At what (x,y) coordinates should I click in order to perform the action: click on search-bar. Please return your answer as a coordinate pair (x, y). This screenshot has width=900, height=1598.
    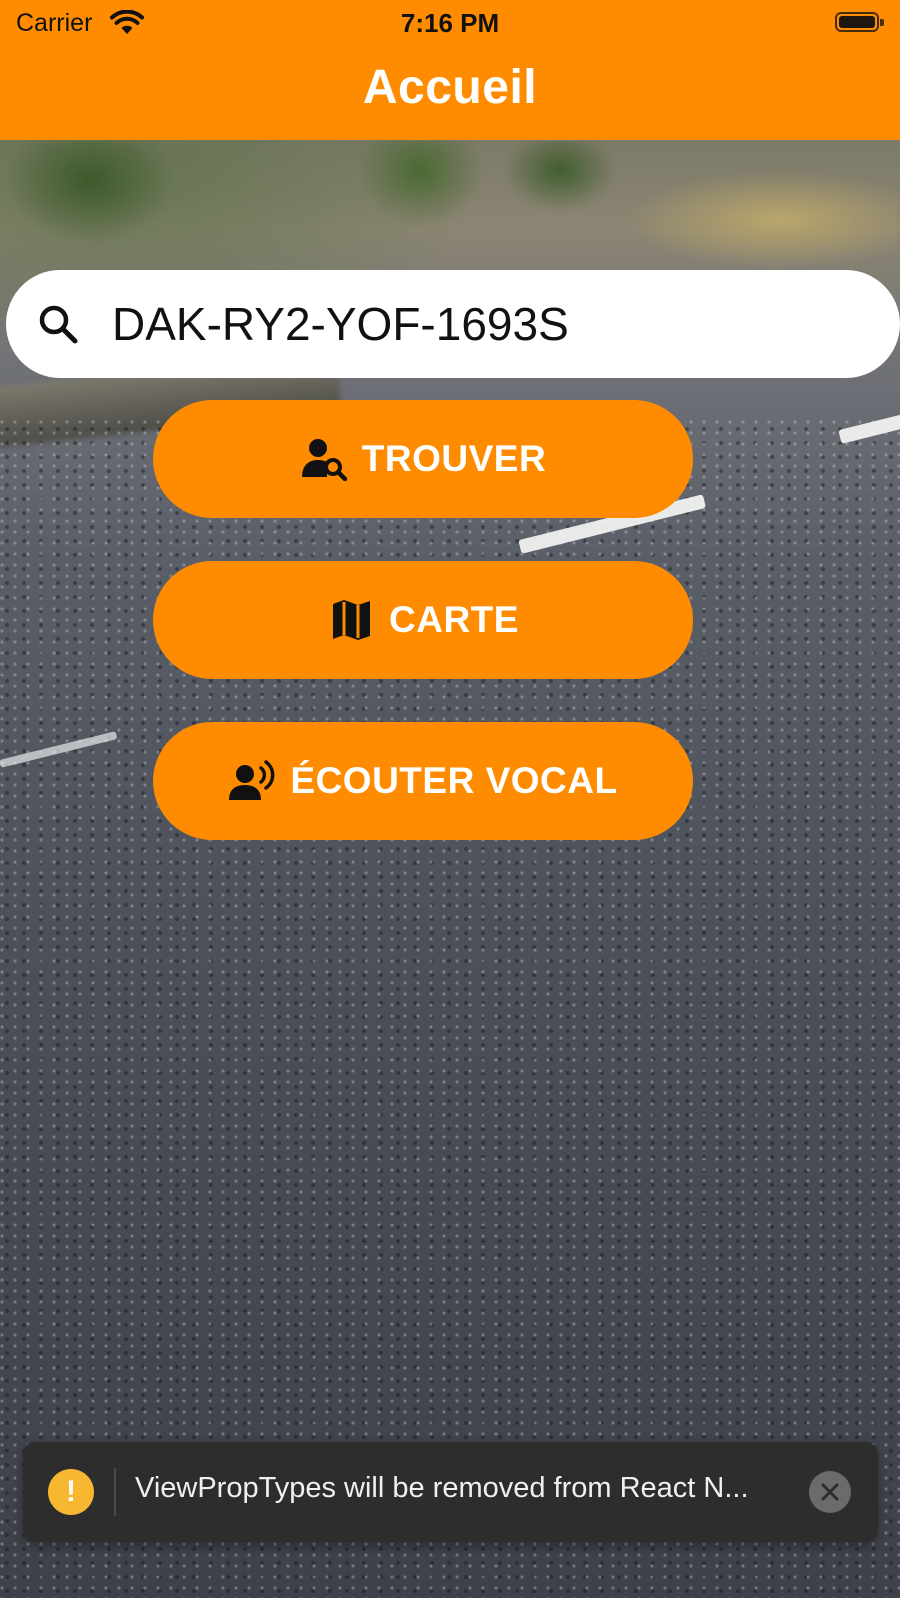
    Looking at the image, I should click on (453, 324).